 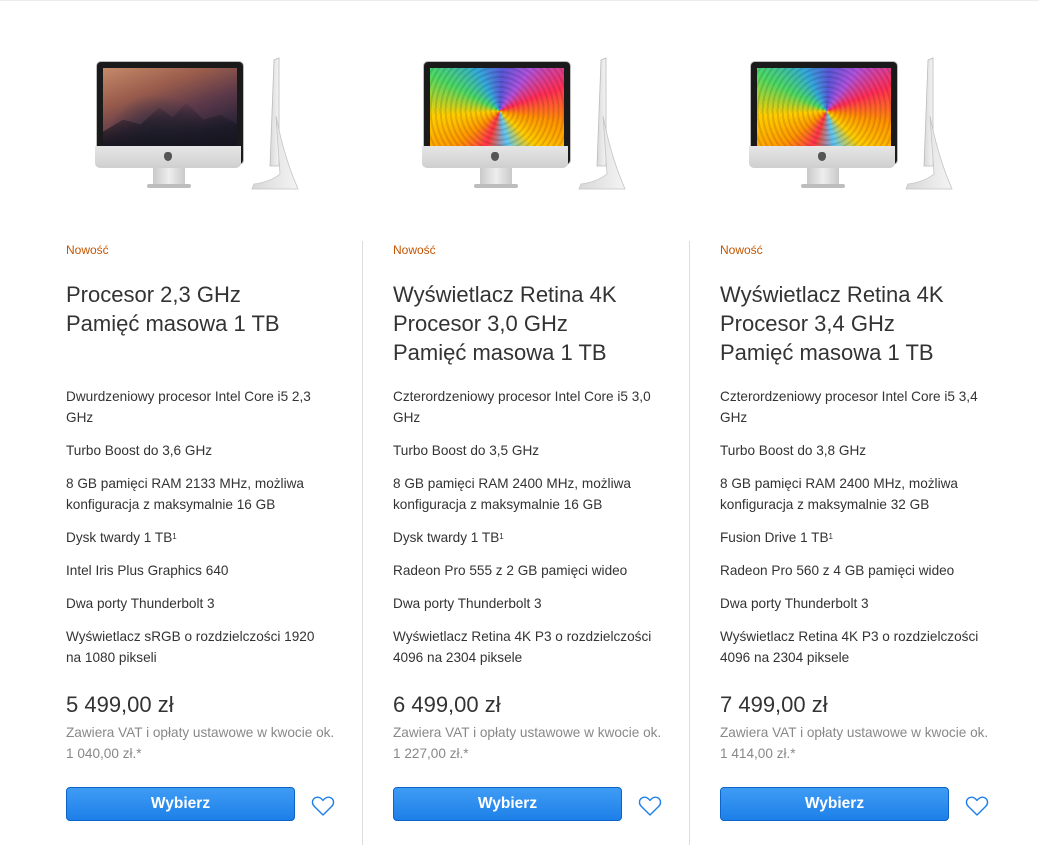 I want to click on title-line: Procesor 2,3 GHz, so click(x=153, y=294).